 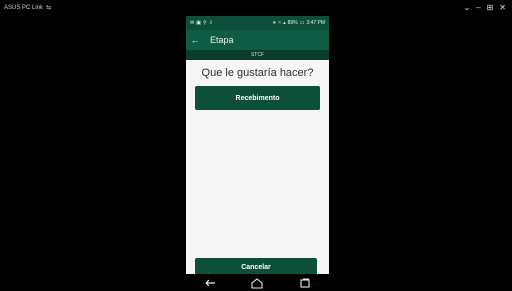 I want to click on close-icon: ✕, so click(x=502, y=8).